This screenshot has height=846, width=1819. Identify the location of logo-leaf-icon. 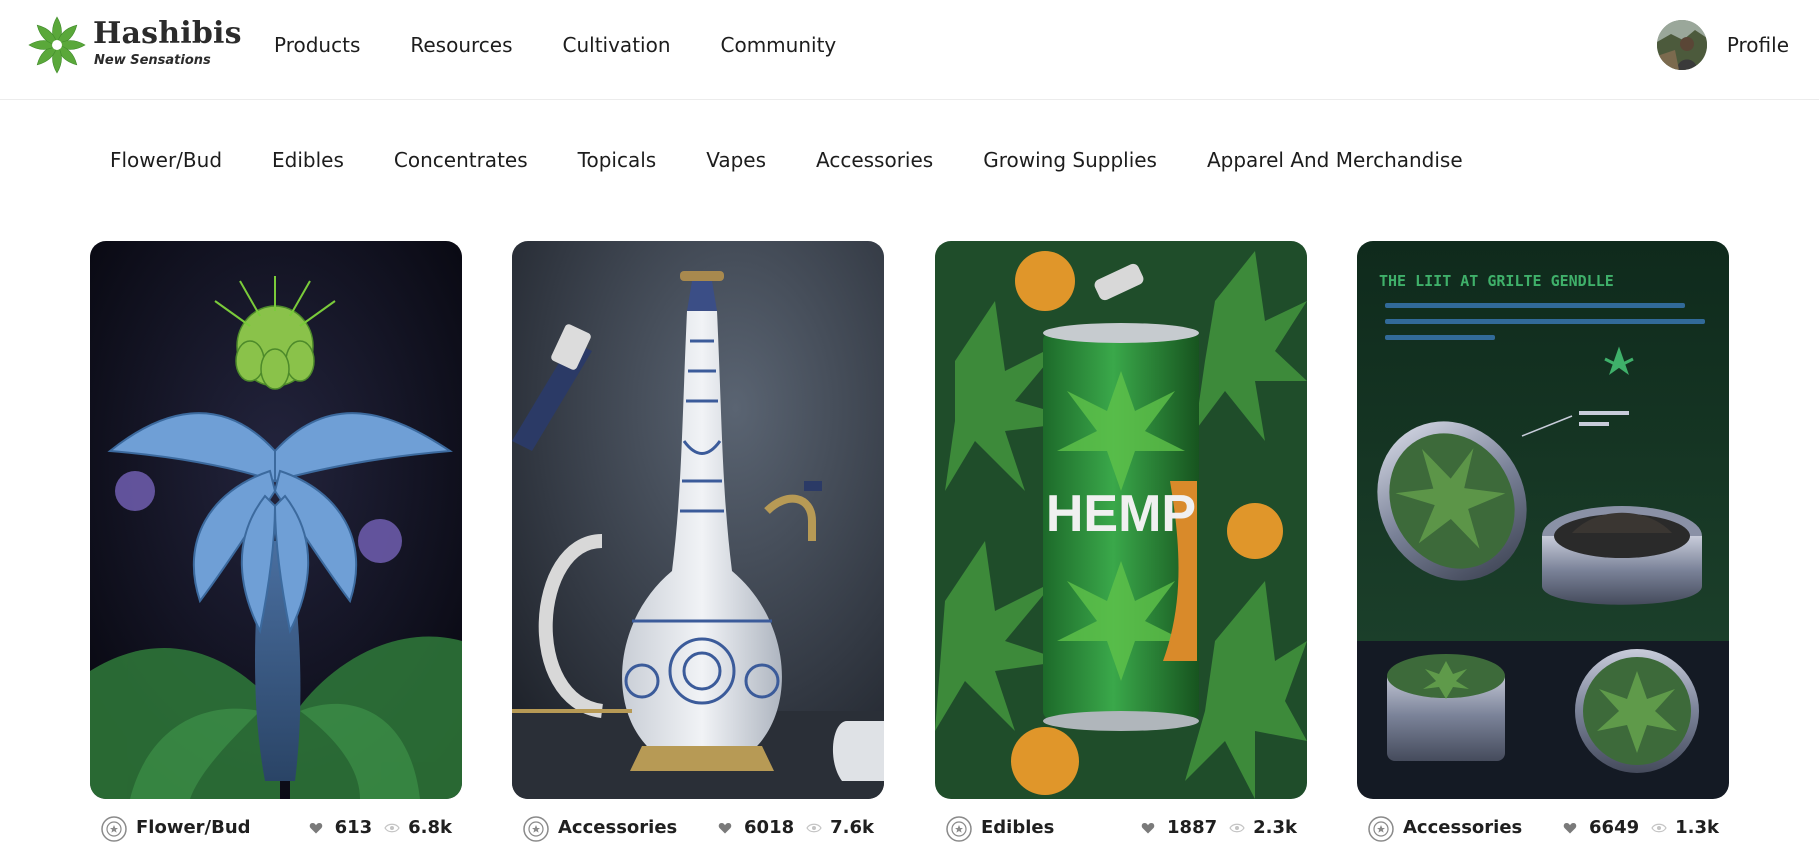
(57, 45).